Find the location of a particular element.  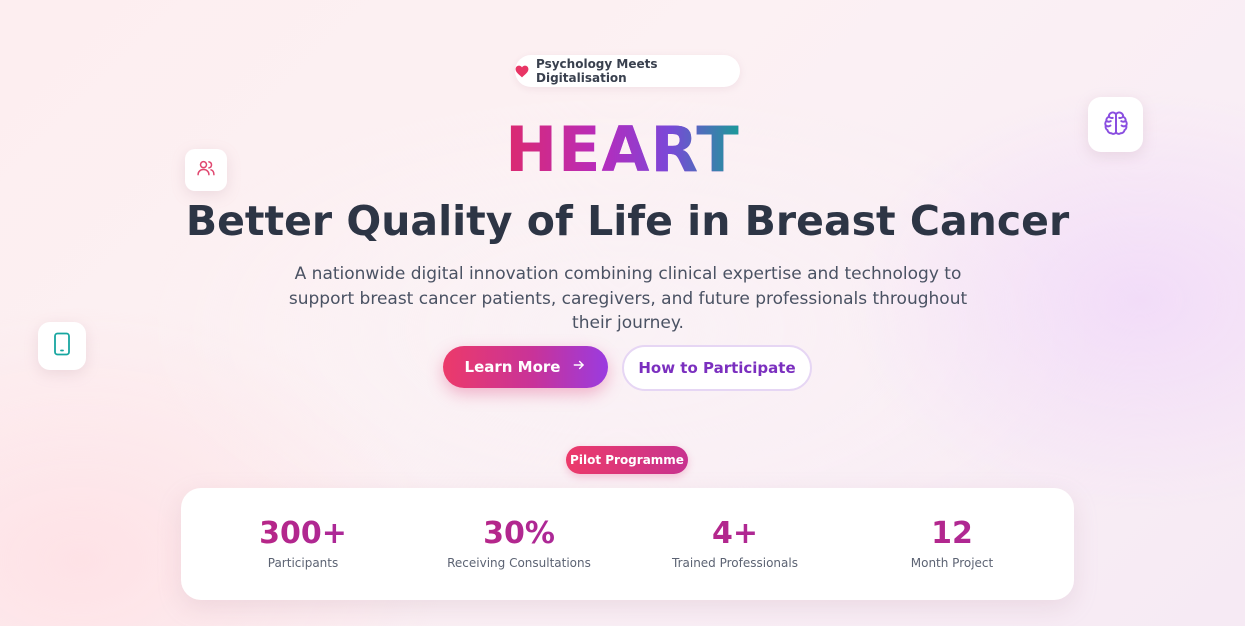

stat-participants: 300+ Participants is located at coordinates (303, 543).